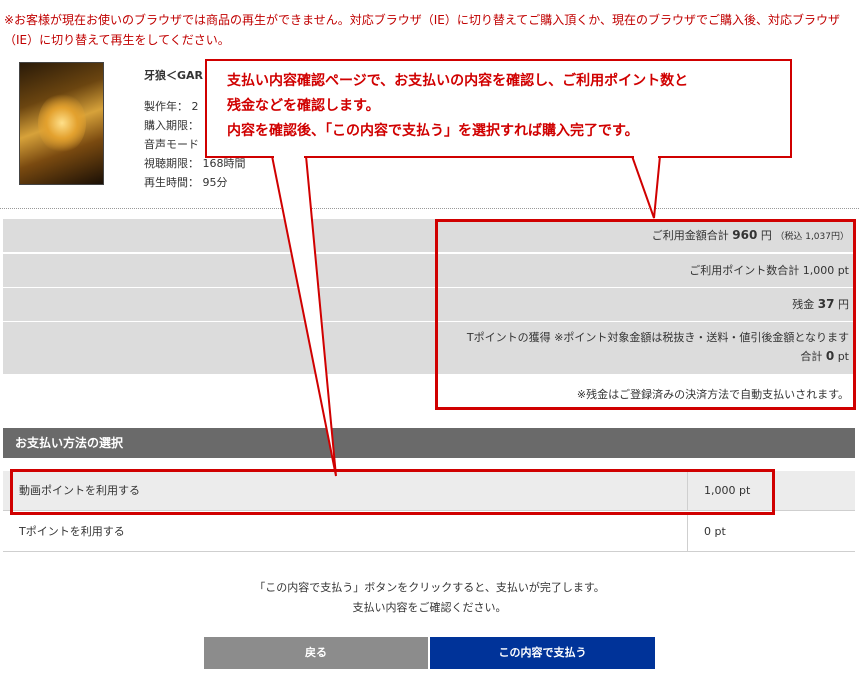 The width and height of the screenshot is (859, 677). What do you see at coordinates (803, 304) in the screenshot?
I see `summary-balance-label: 残金` at bounding box center [803, 304].